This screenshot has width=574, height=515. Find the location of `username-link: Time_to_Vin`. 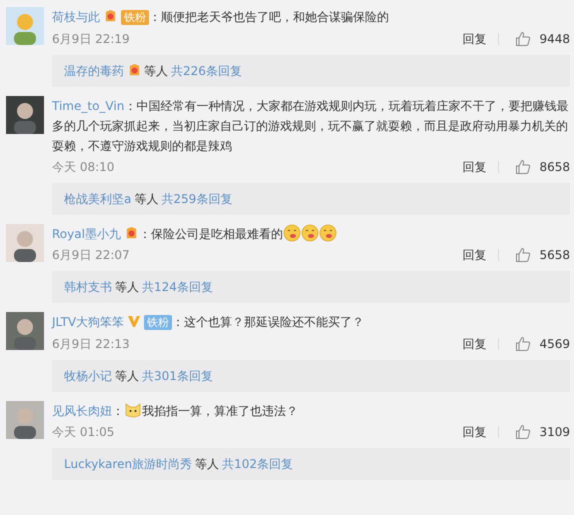

username-link: Time_to_Vin is located at coordinates (88, 106).